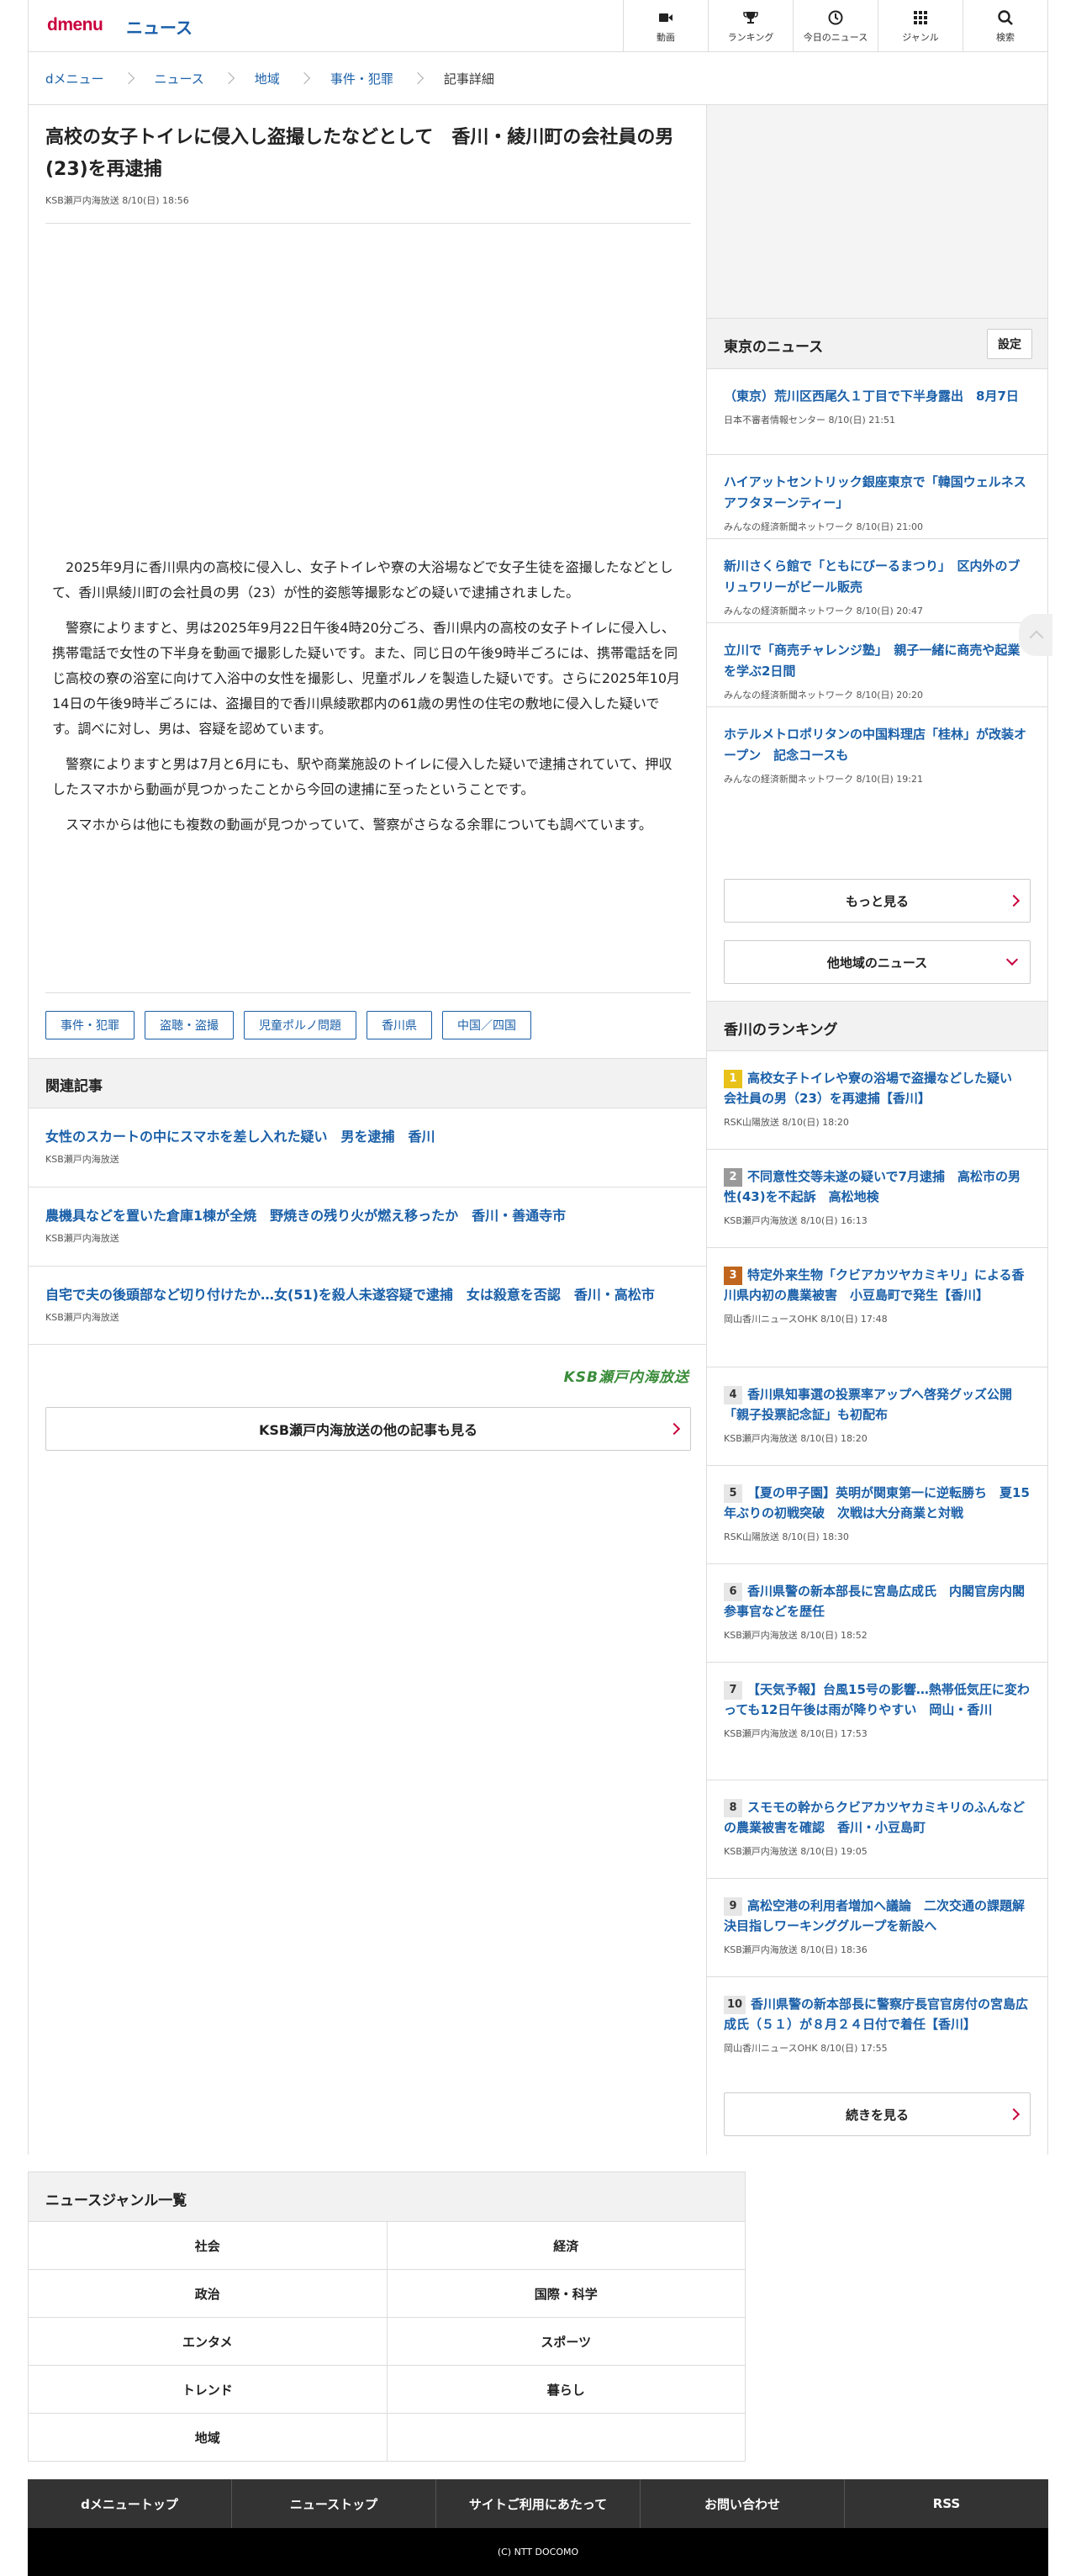 This screenshot has height=2576, width=1076. Describe the element at coordinates (1012, 959) in the screenshot. I see `chevron-down-icon` at that location.